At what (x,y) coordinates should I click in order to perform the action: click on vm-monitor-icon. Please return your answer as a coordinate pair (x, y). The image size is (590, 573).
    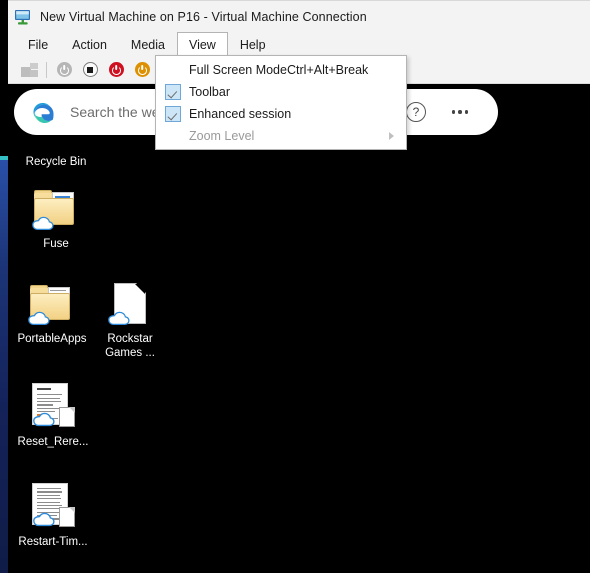
    Looking at the image, I should click on (23, 17).